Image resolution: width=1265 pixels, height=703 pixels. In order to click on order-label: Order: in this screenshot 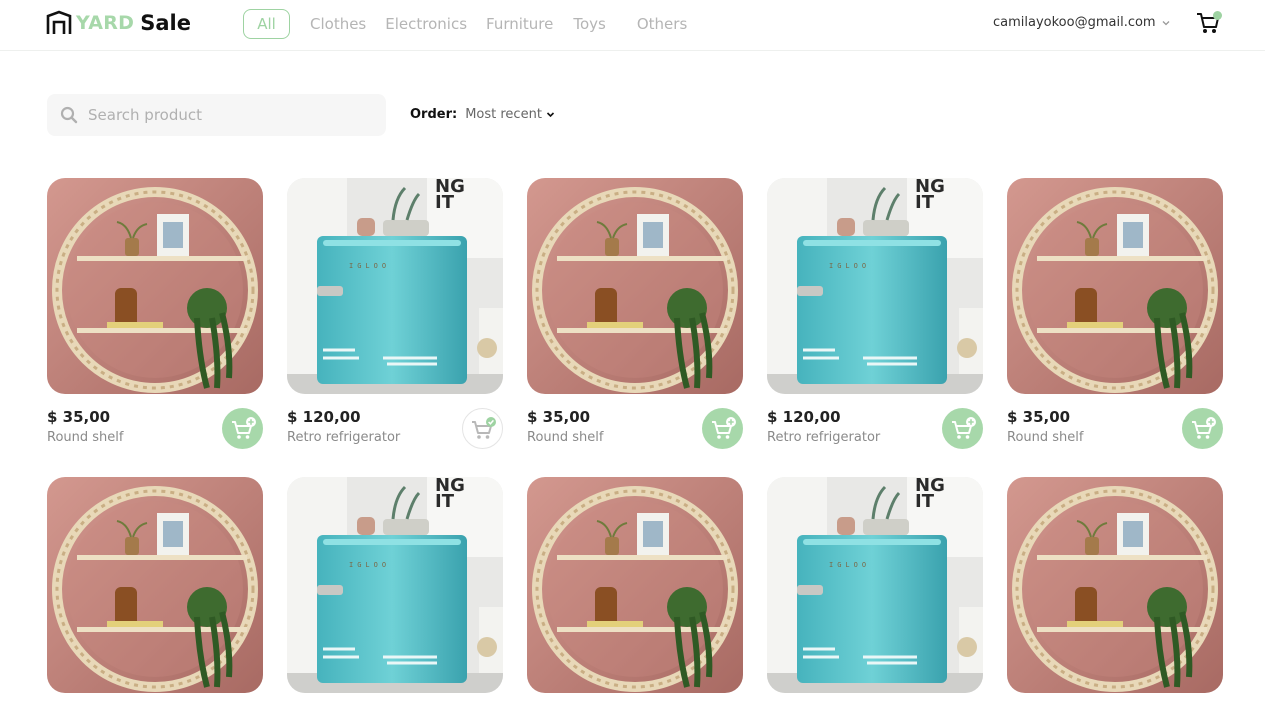, I will do `click(434, 114)`.